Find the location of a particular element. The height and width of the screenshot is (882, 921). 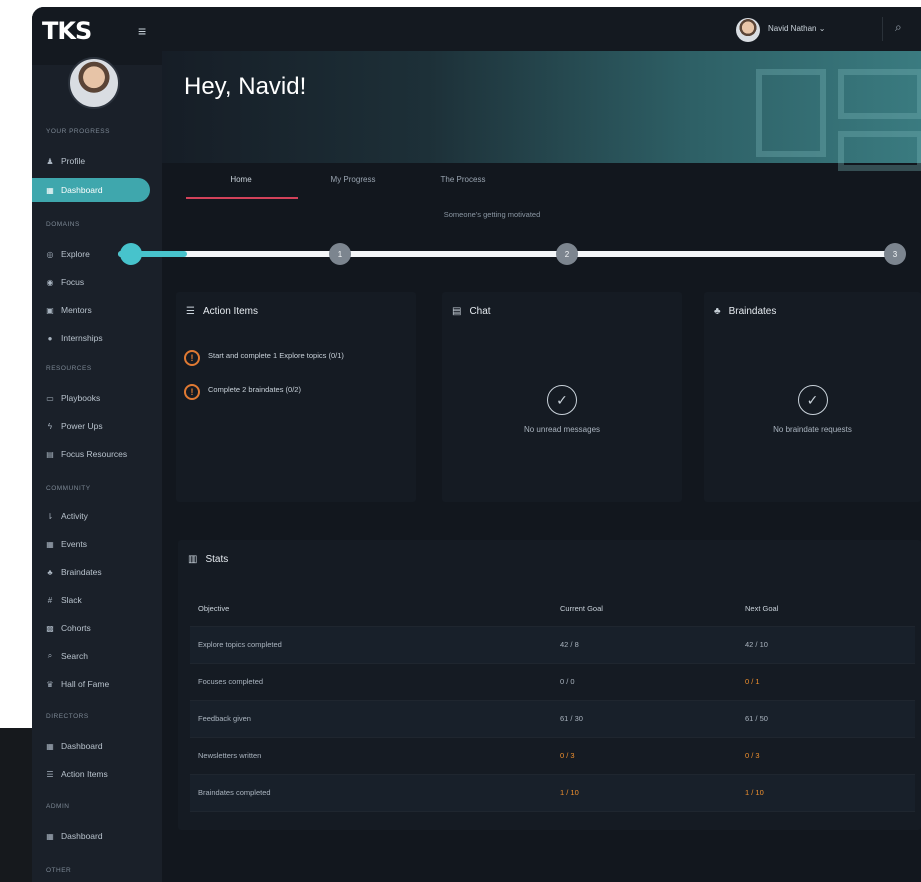

objective-cell: Braindates completed is located at coordinates (371, 793).